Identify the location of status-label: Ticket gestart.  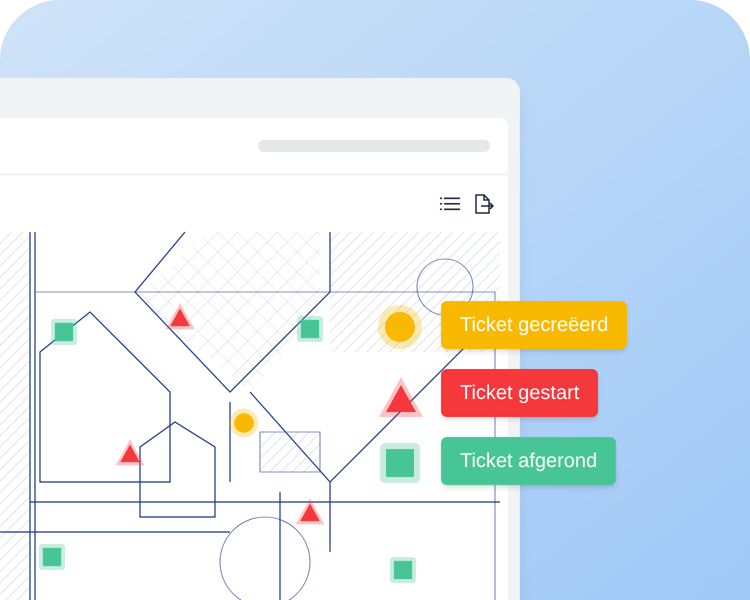
(519, 393).